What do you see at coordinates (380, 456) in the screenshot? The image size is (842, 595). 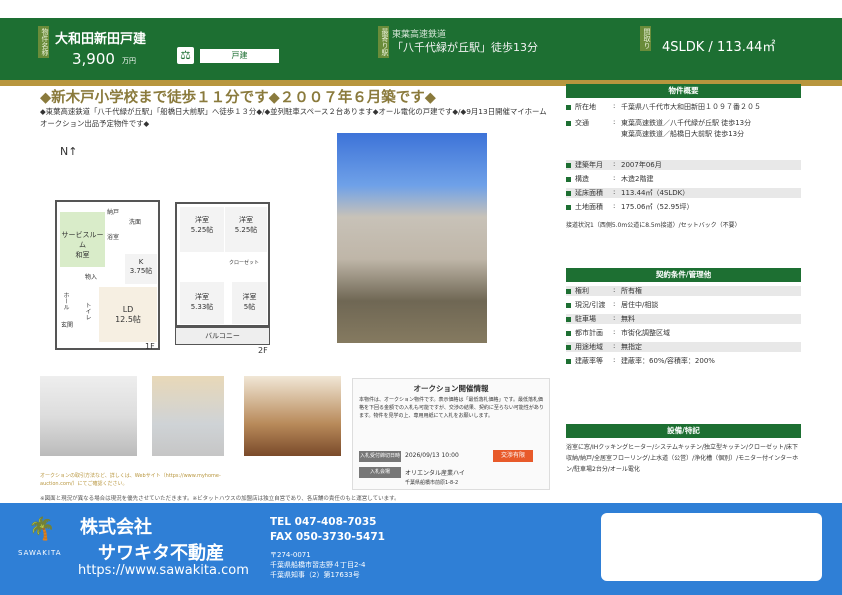 I see `deadline-label: 入札受付締切日時` at bounding box center [380, 456].